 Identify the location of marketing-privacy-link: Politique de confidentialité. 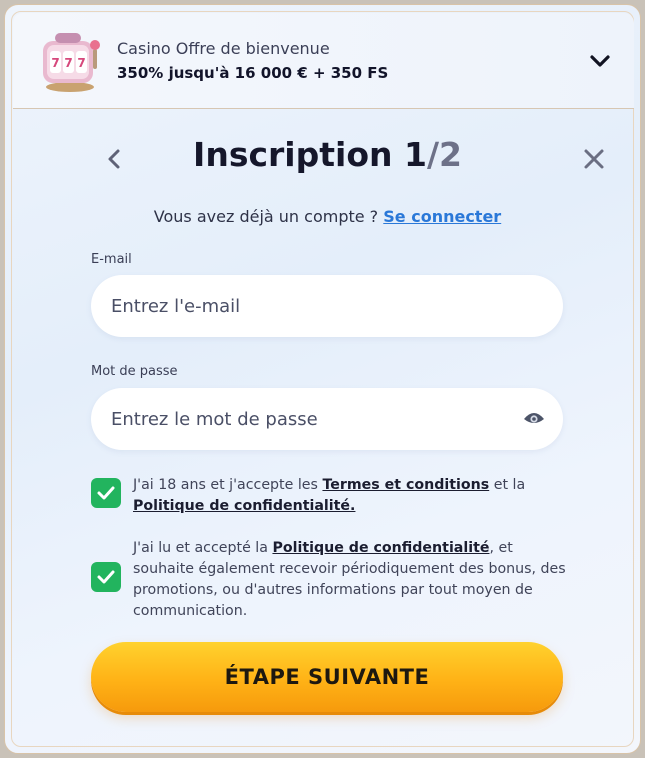
(380, 548).